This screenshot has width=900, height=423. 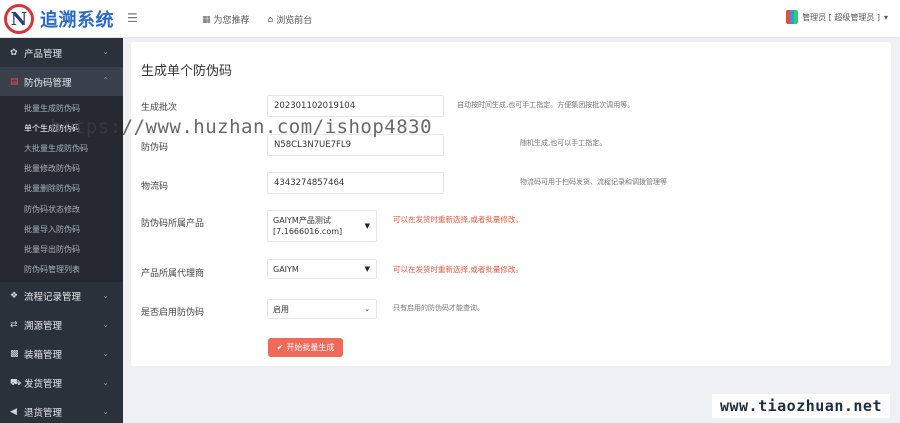 I want to click on agent-select-value: GAIYM, so click(x=286, y=269).